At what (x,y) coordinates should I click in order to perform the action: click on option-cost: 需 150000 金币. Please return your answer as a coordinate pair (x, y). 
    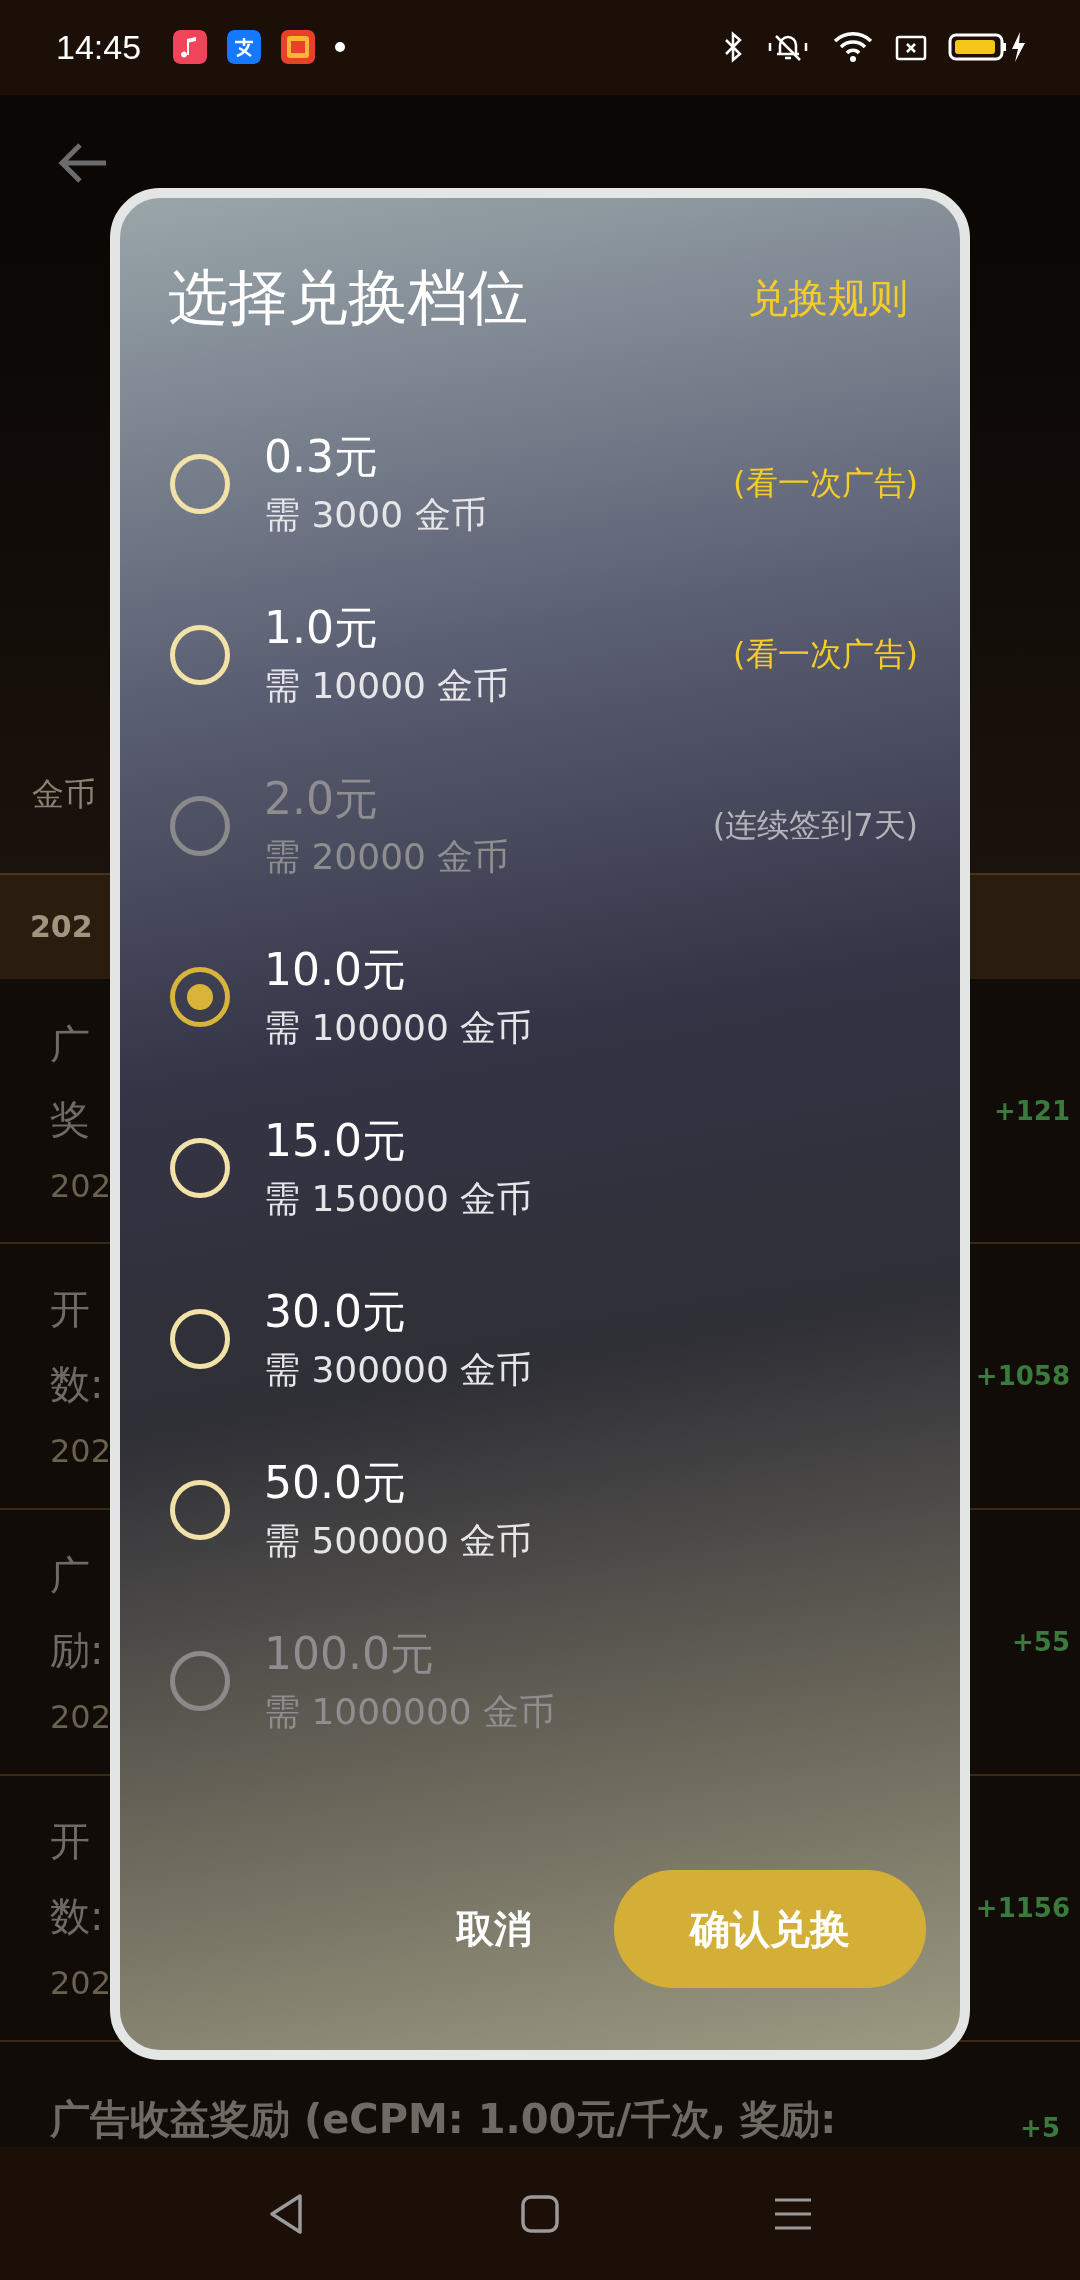
    Looking at the image, I should click on (398, 1198).